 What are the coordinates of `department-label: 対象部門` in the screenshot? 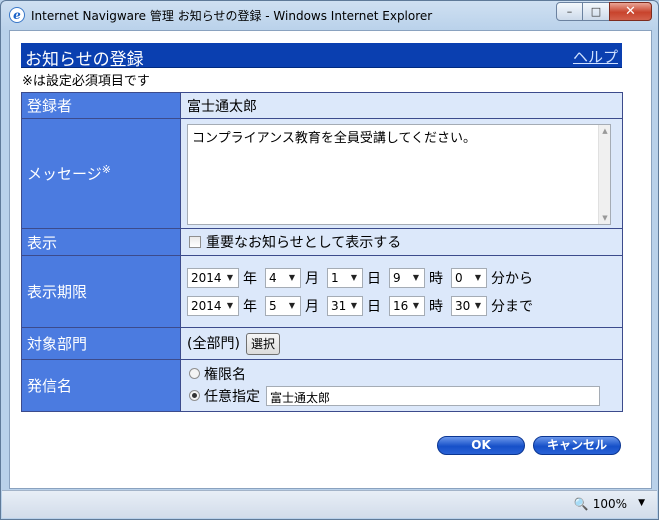 It's located at (101, 343).